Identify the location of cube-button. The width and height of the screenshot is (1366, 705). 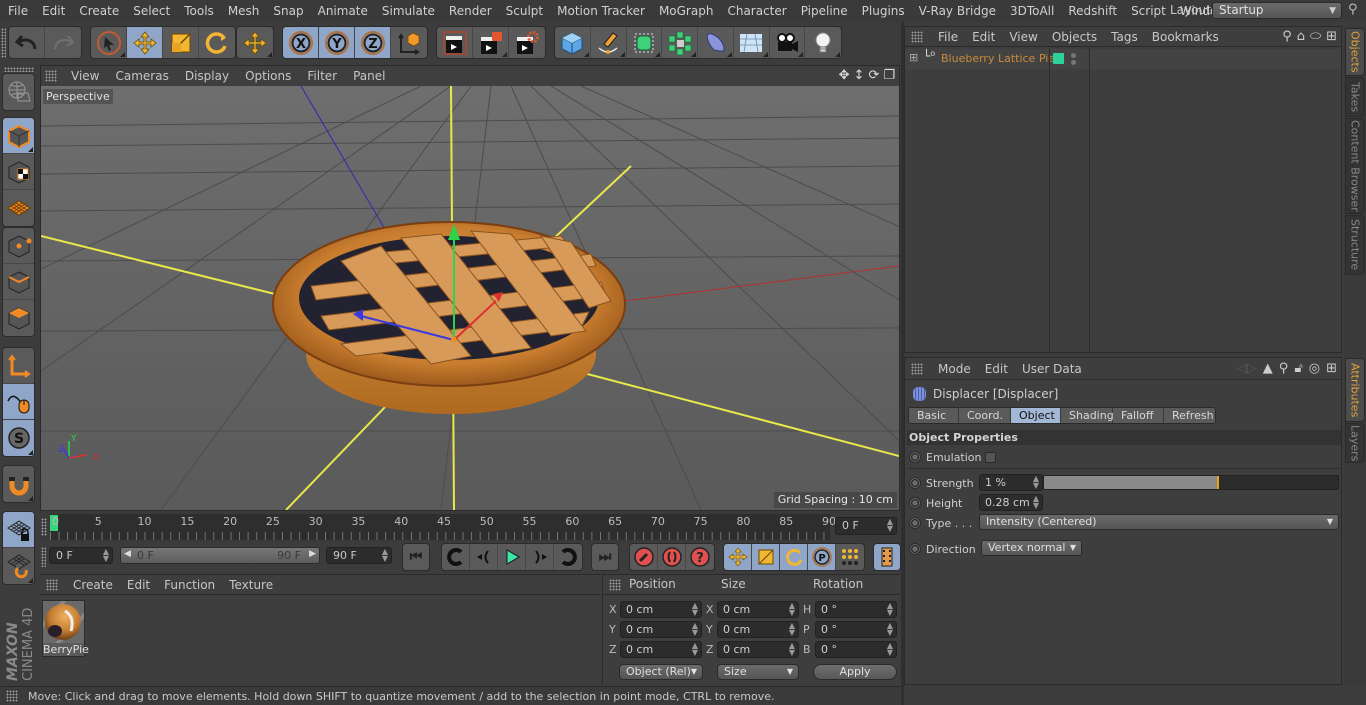
(573, 42).